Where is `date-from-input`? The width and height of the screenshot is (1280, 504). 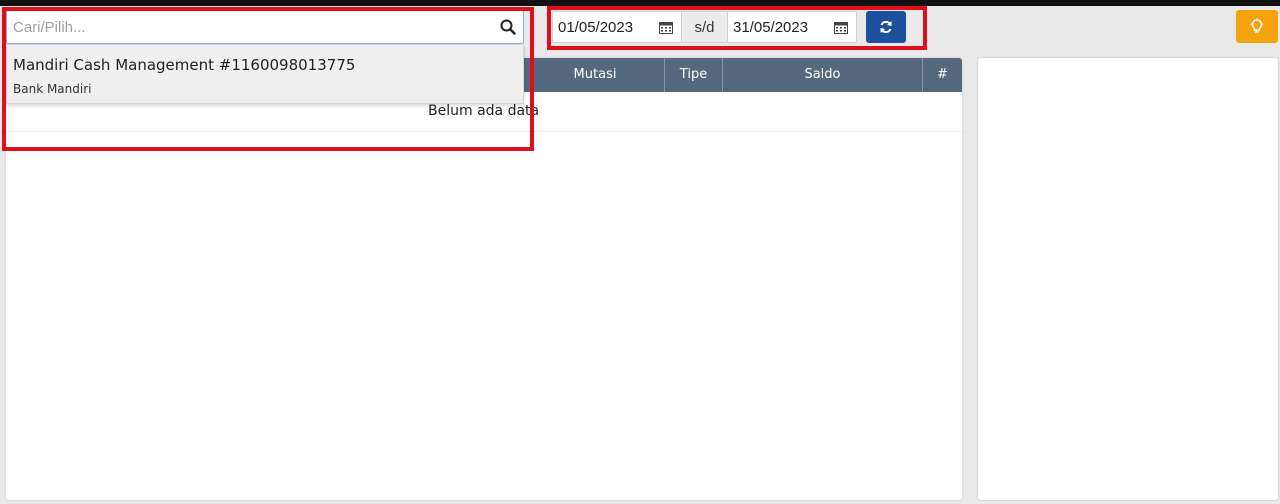 date-from-input is located at coordinates (603, 27).